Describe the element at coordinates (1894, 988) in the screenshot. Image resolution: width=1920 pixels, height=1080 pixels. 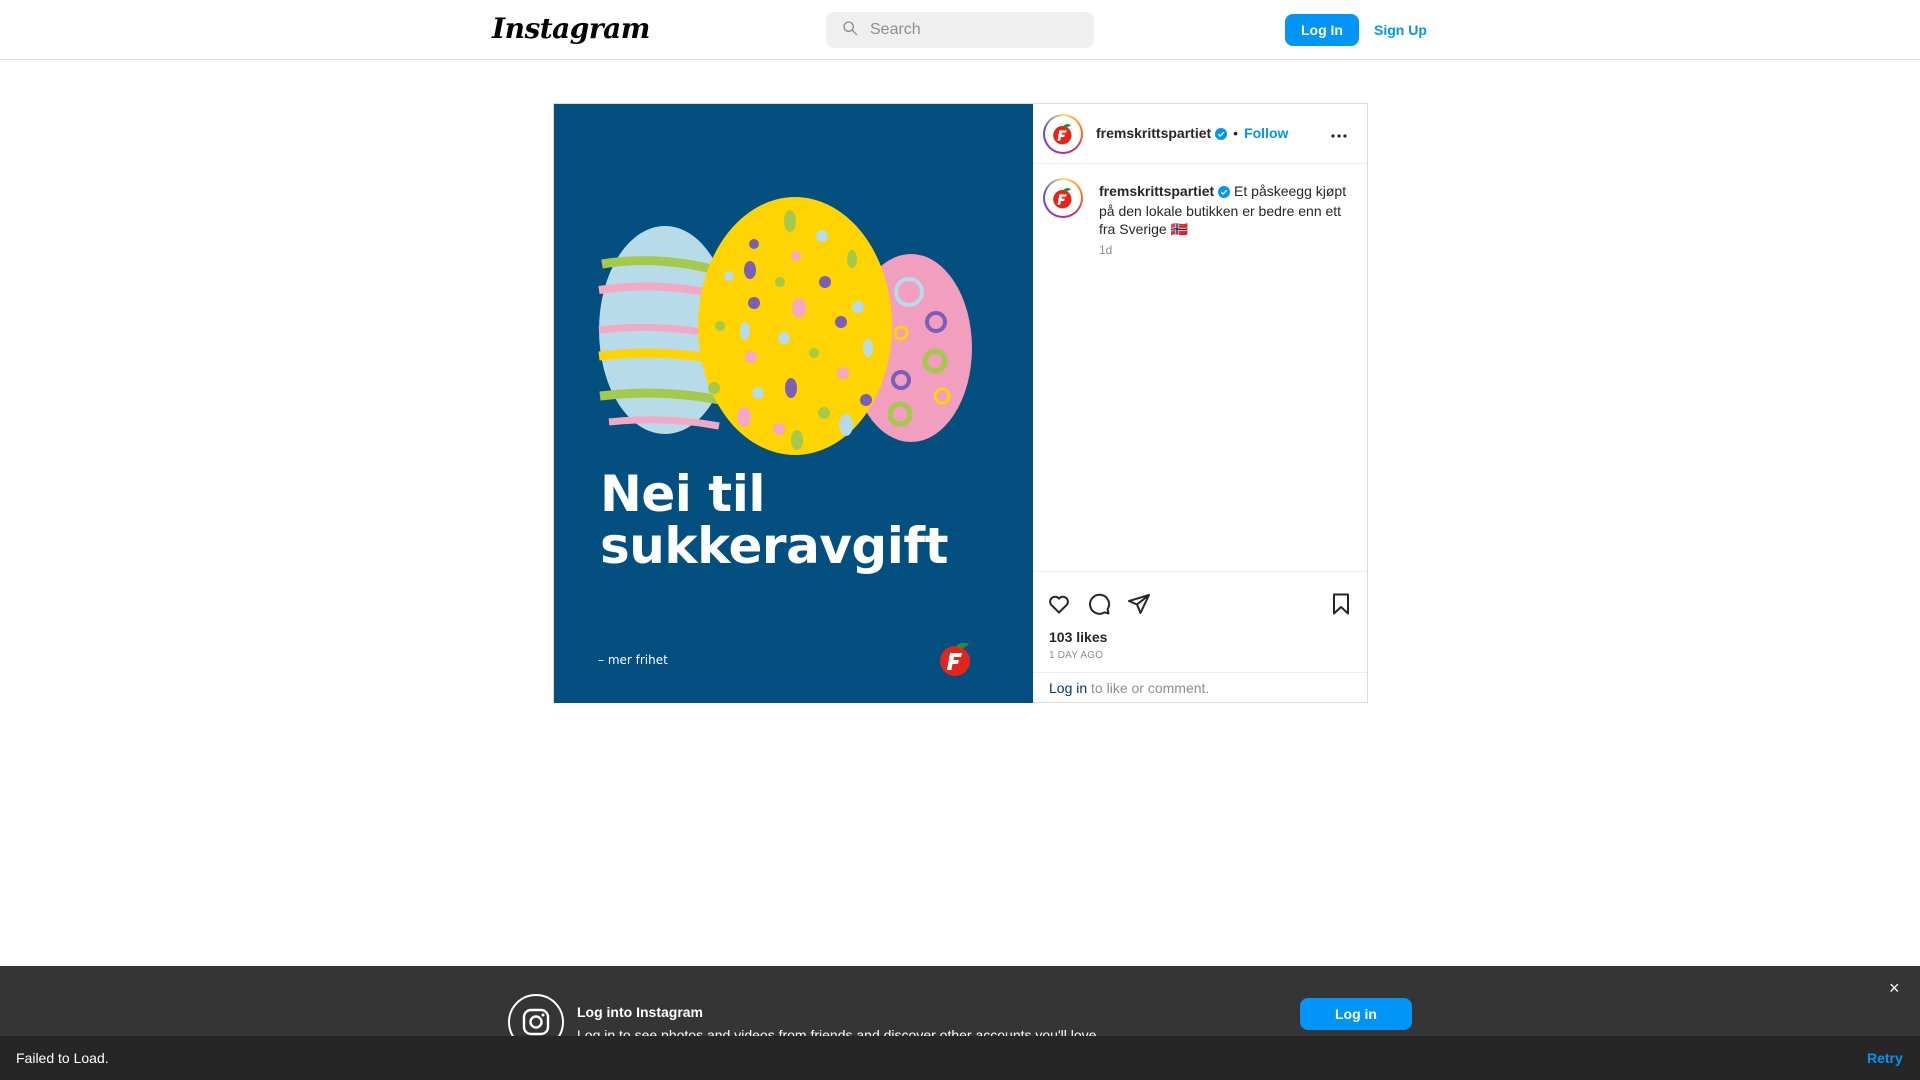
I see `close-icon: ×` at that location.